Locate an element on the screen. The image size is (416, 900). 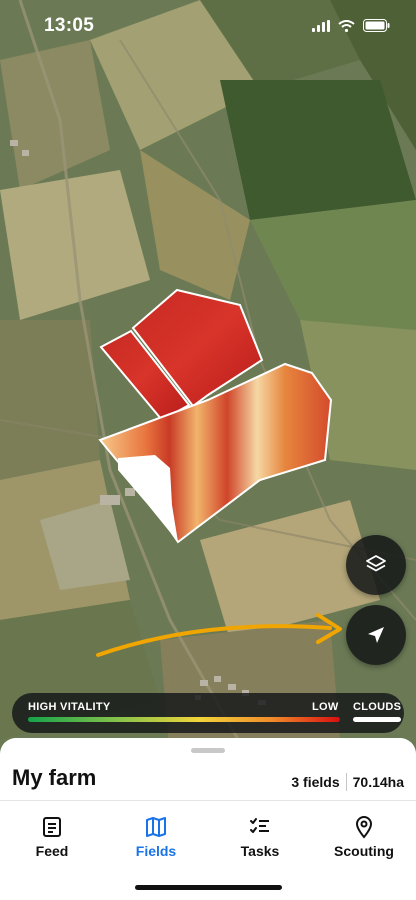
document-icon is located at coordinates (52, 827).